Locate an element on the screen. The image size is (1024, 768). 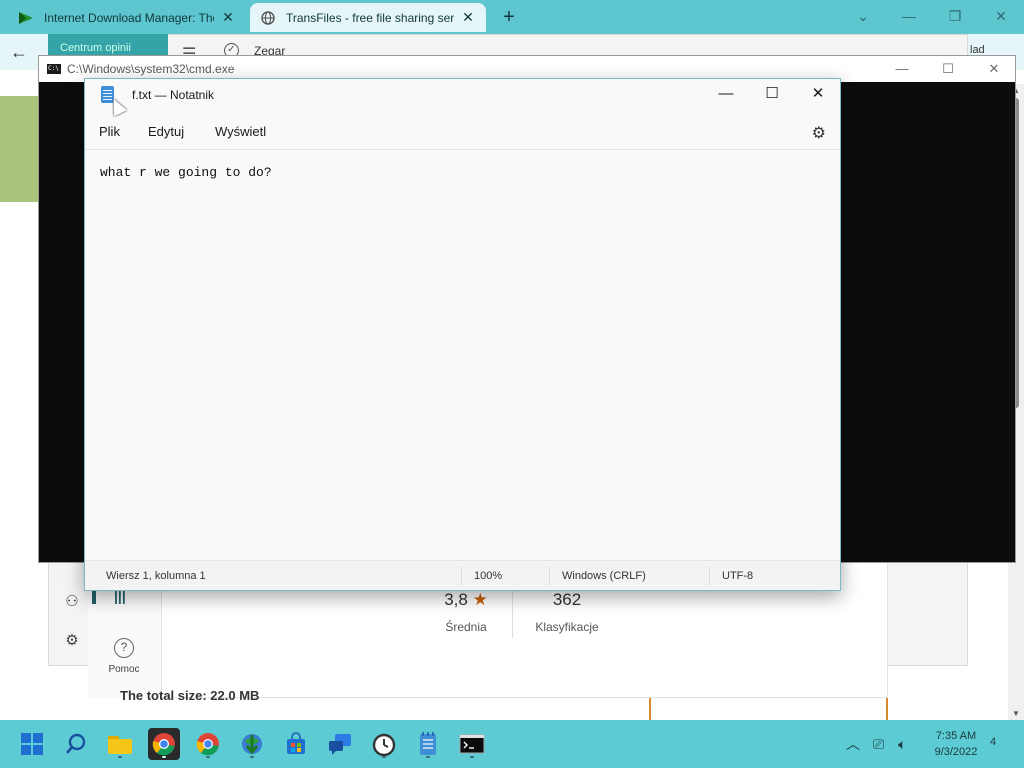
feedback-icon is located at coordinates (340, 744).